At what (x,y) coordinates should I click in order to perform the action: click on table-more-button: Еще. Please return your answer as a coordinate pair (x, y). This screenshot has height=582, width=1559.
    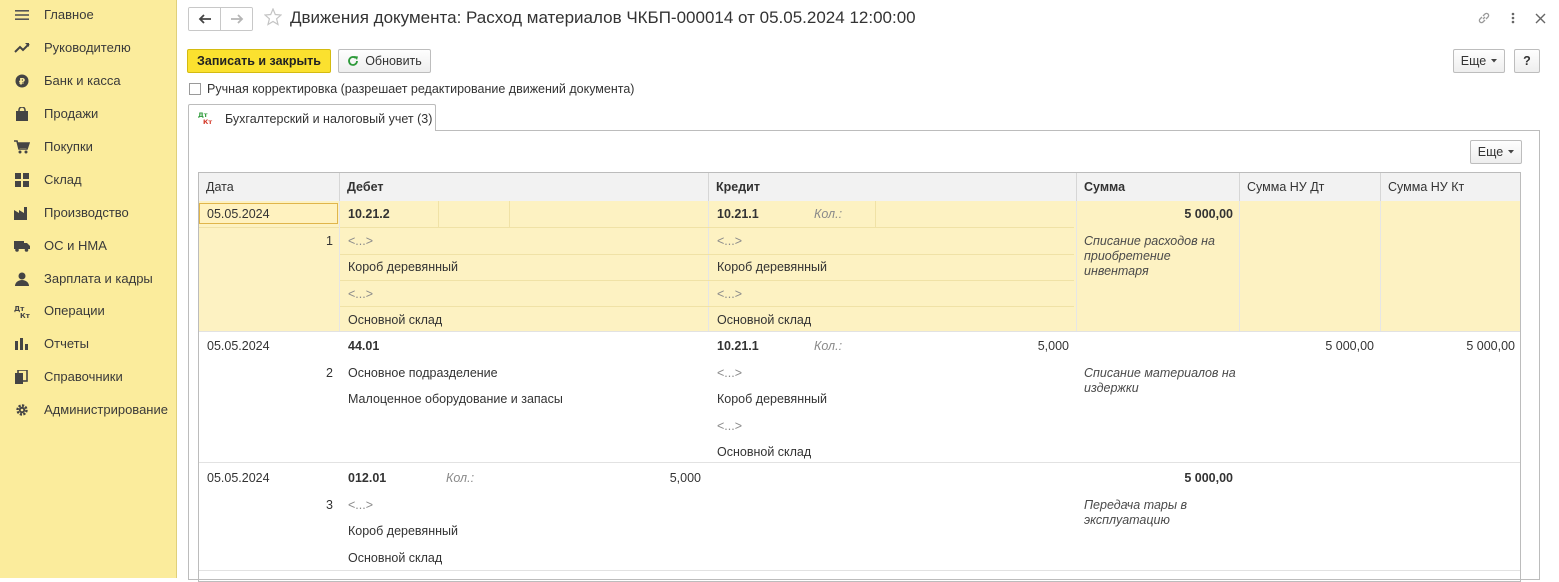
    Looking at the image, I should click on (1496, 152).